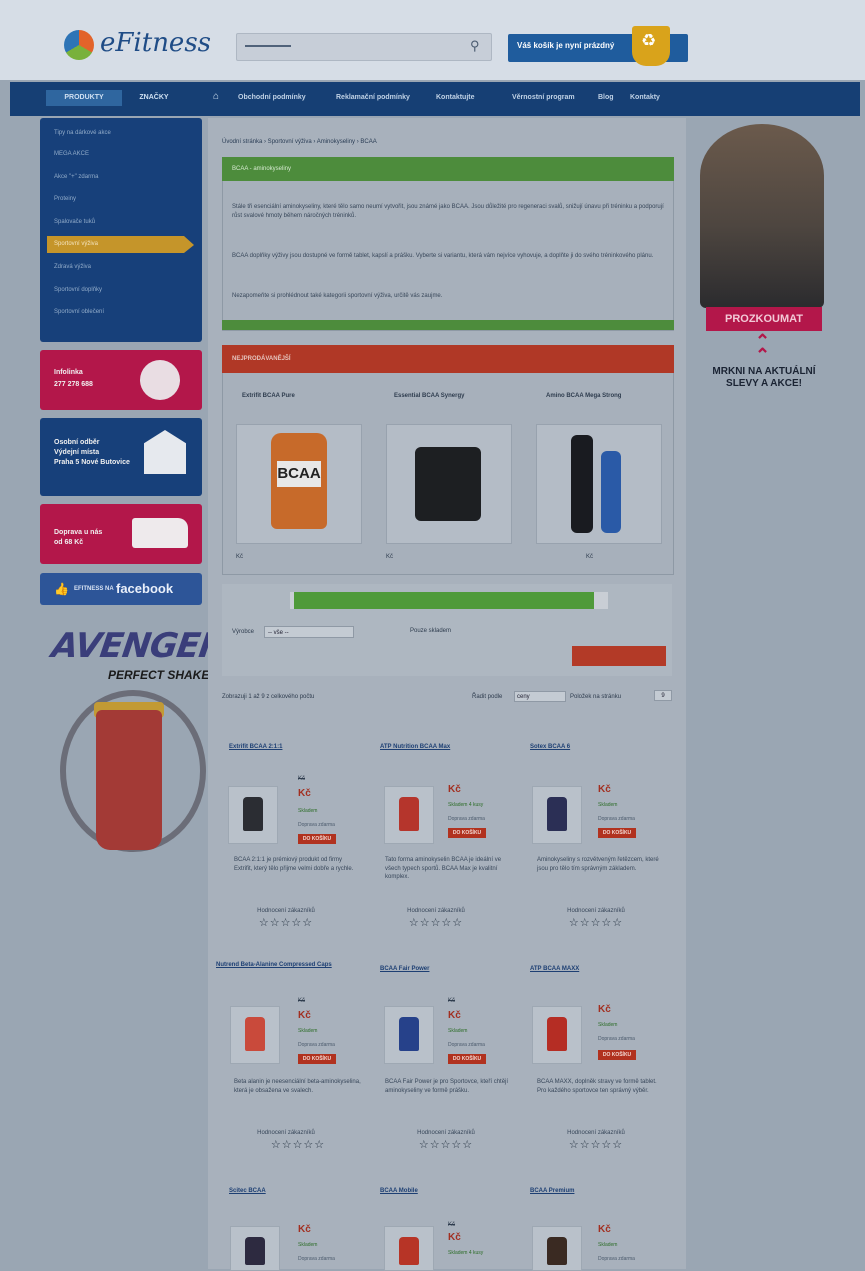 This screenshot has height=1271, width=865. What do you see at coordinates (404, 969) in the screenshot?
I see `product-name: BCAA Fair Power` at bounding box center [404, 969].